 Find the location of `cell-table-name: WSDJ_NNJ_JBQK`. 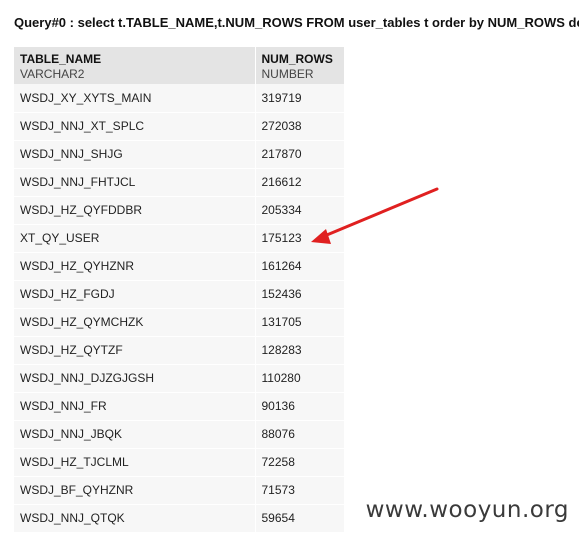

cell-table-name: WSDJ_NNJ_JBQK is located at coordinates (135, 434).